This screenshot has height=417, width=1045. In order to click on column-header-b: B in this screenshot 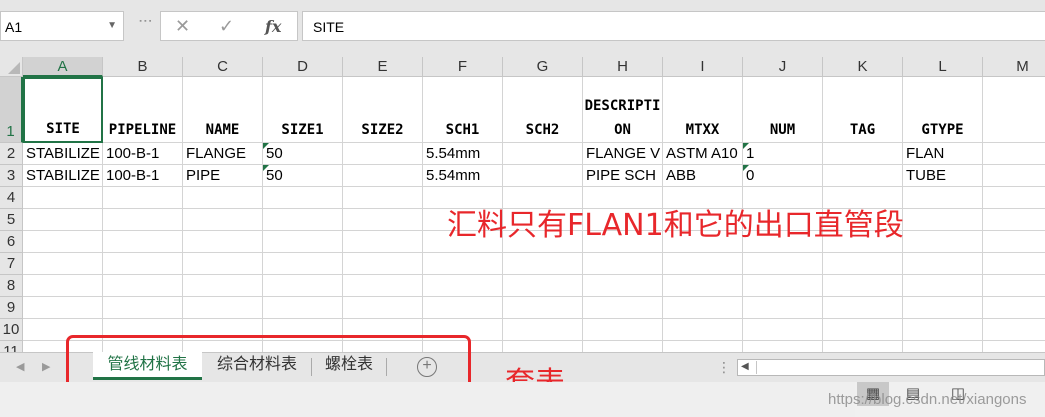, I will do `click(143, 67)`.